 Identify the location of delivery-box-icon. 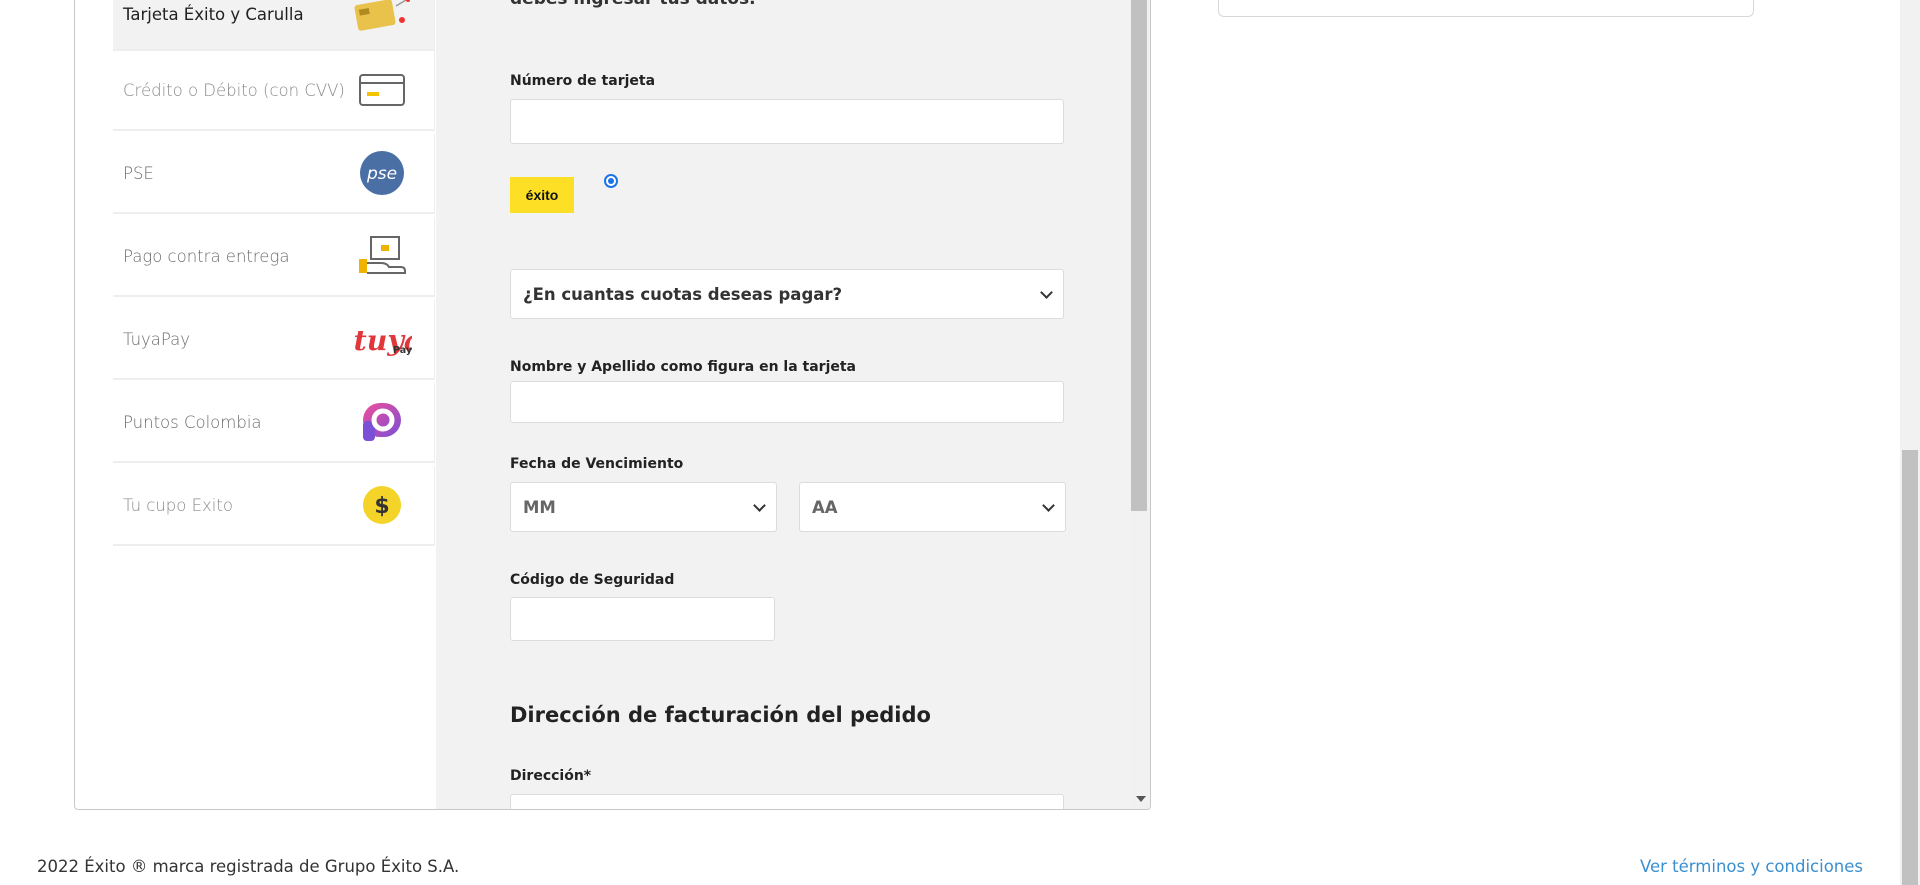
(382, 256).